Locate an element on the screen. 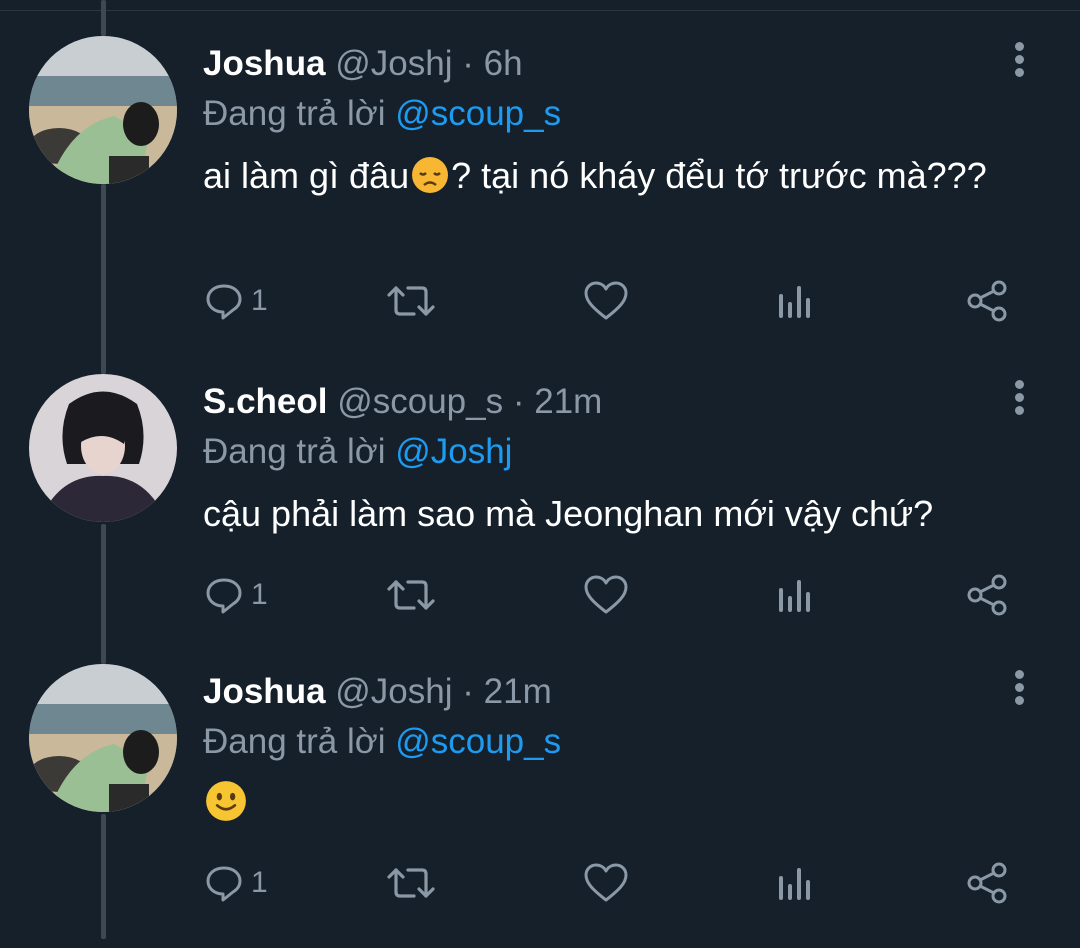 This screenshot has width=1080, height=948. tweet-text is located at coordinates (603, 804).